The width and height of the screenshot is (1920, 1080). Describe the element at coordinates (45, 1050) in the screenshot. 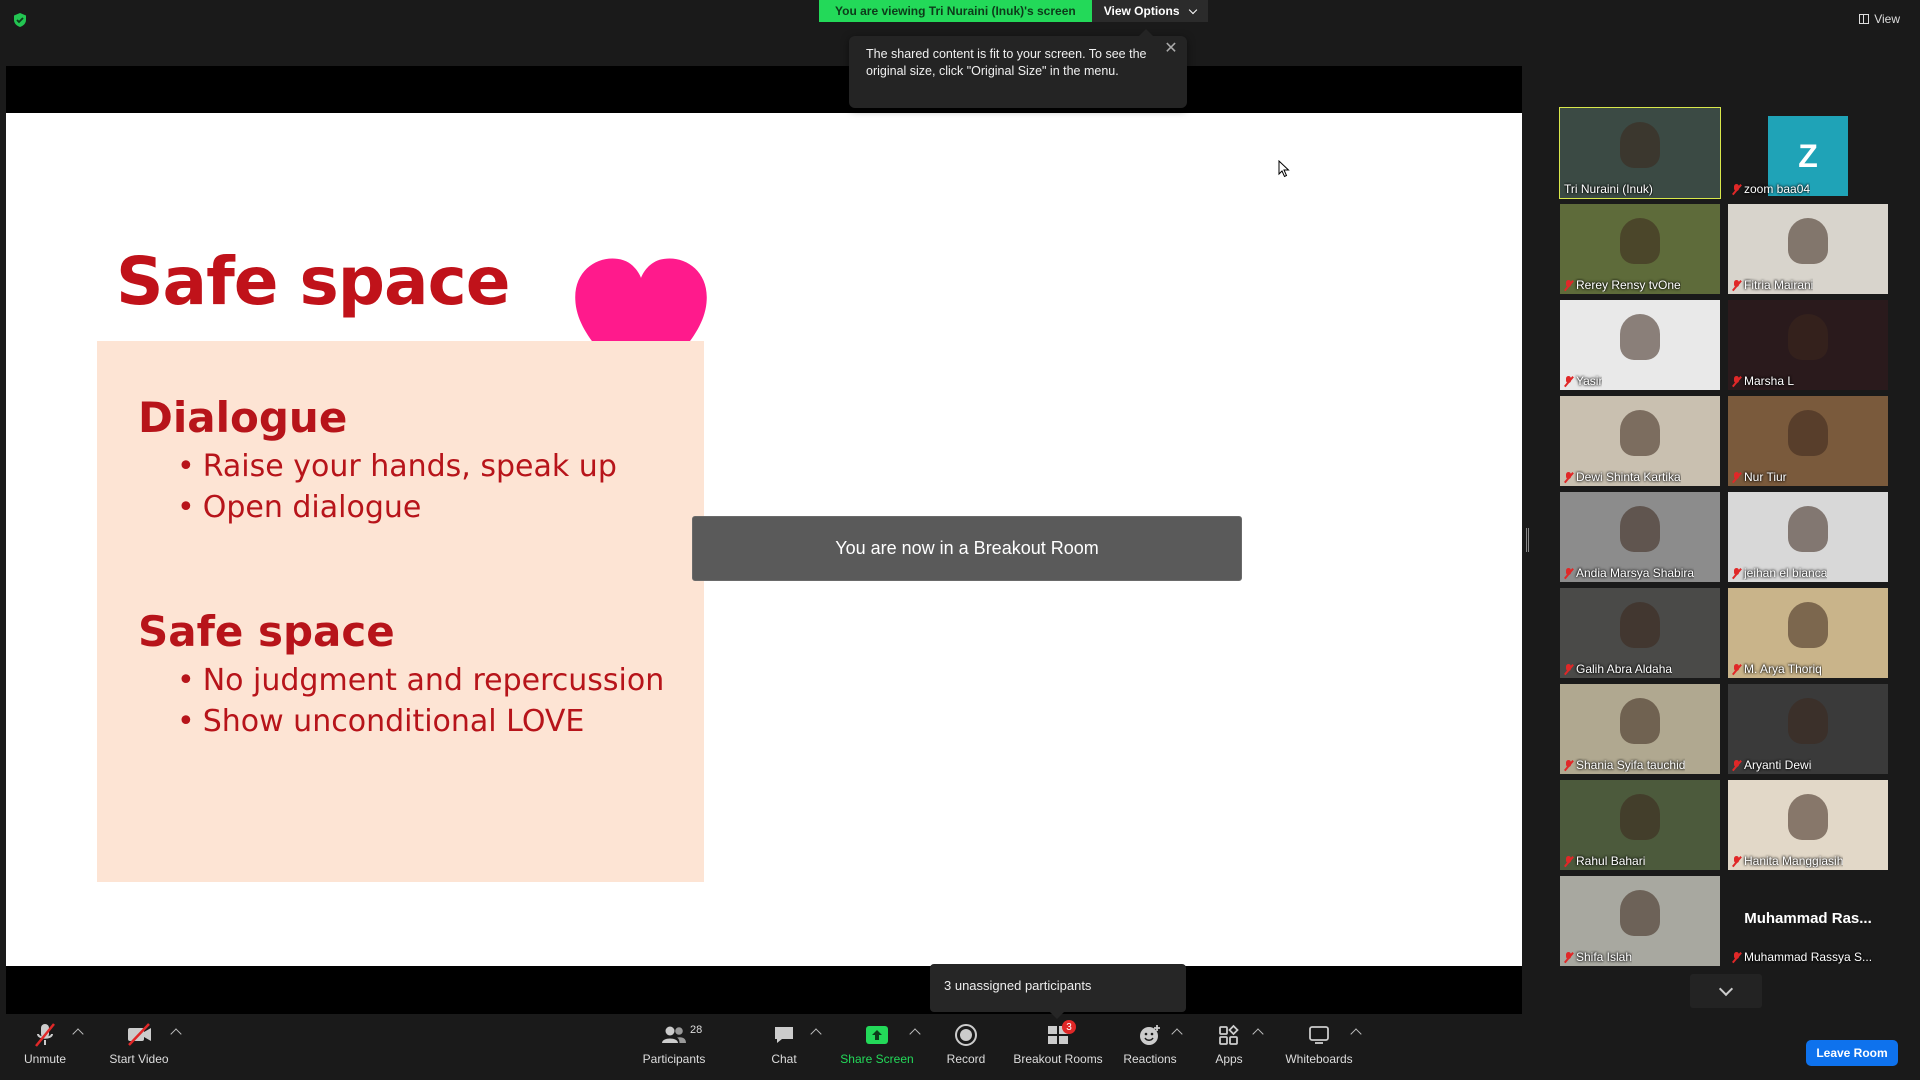

I see `unmute-button: Unmute` at that location.